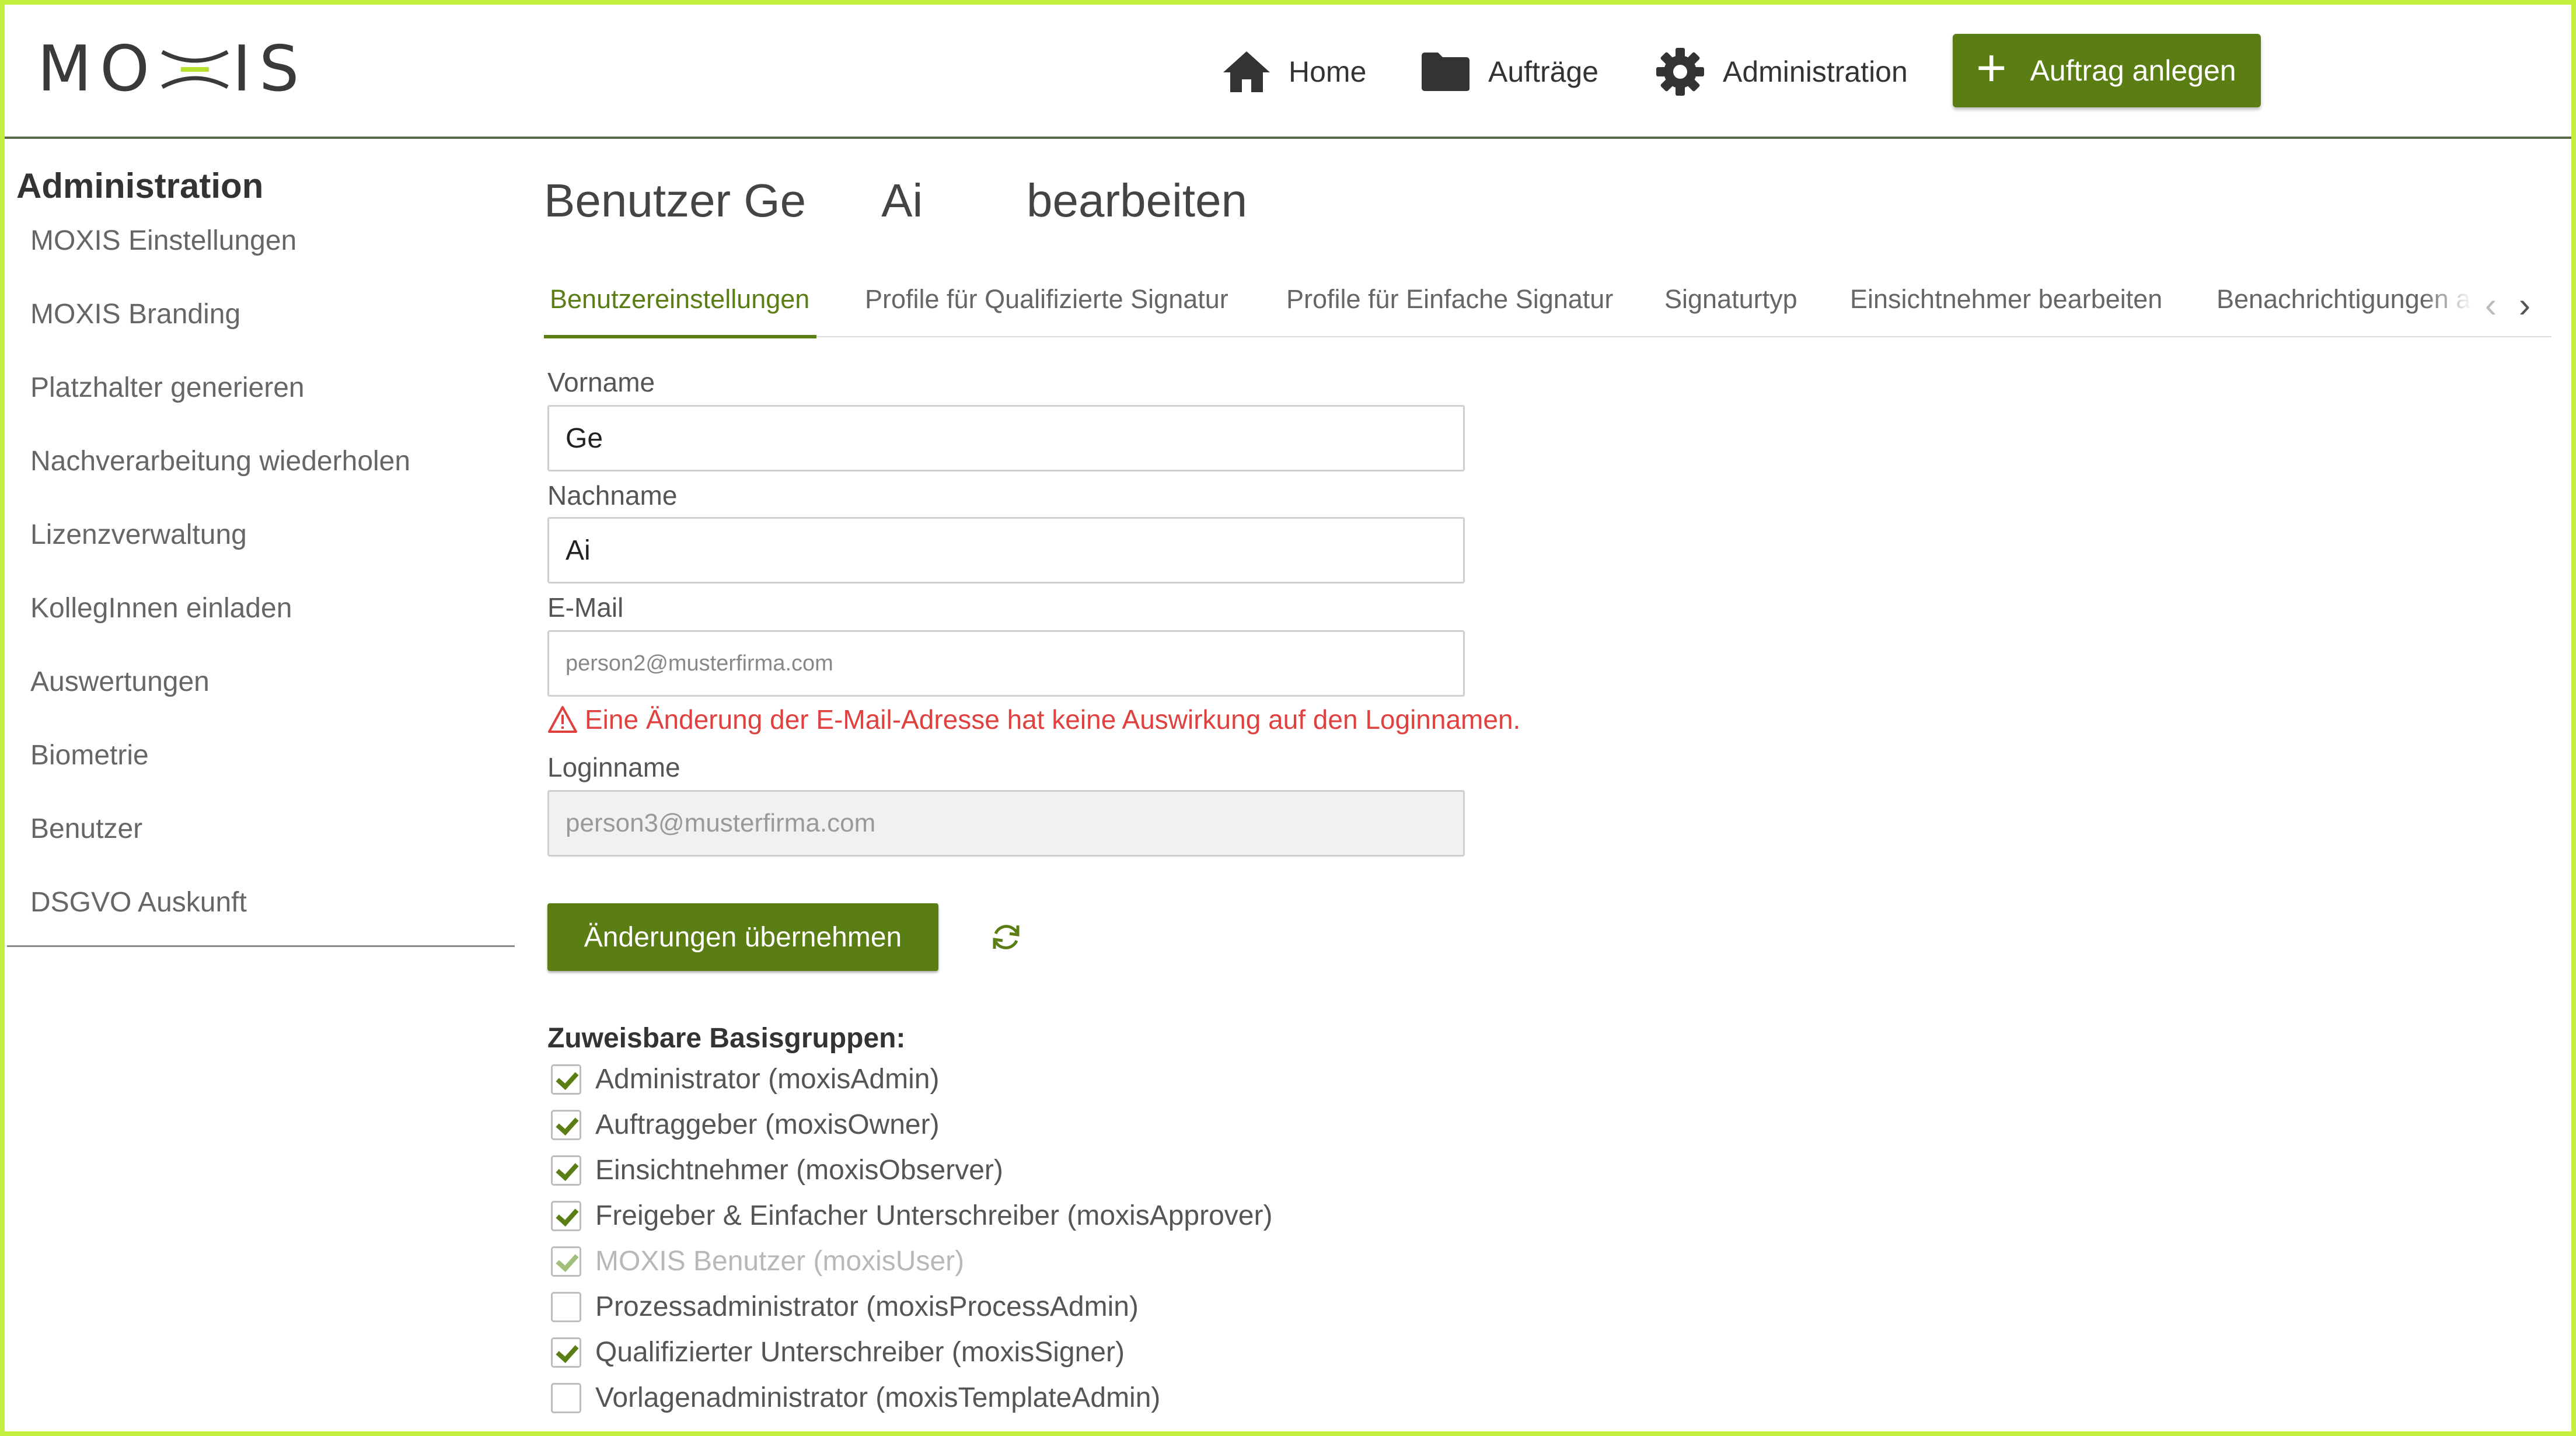 The width and height of the screenshot is (2576, 1436). Describe the element at coordinates (745, 1079) in the screenshot. I see `group-administrator: Administrator (moxisAdmin)` at that location.